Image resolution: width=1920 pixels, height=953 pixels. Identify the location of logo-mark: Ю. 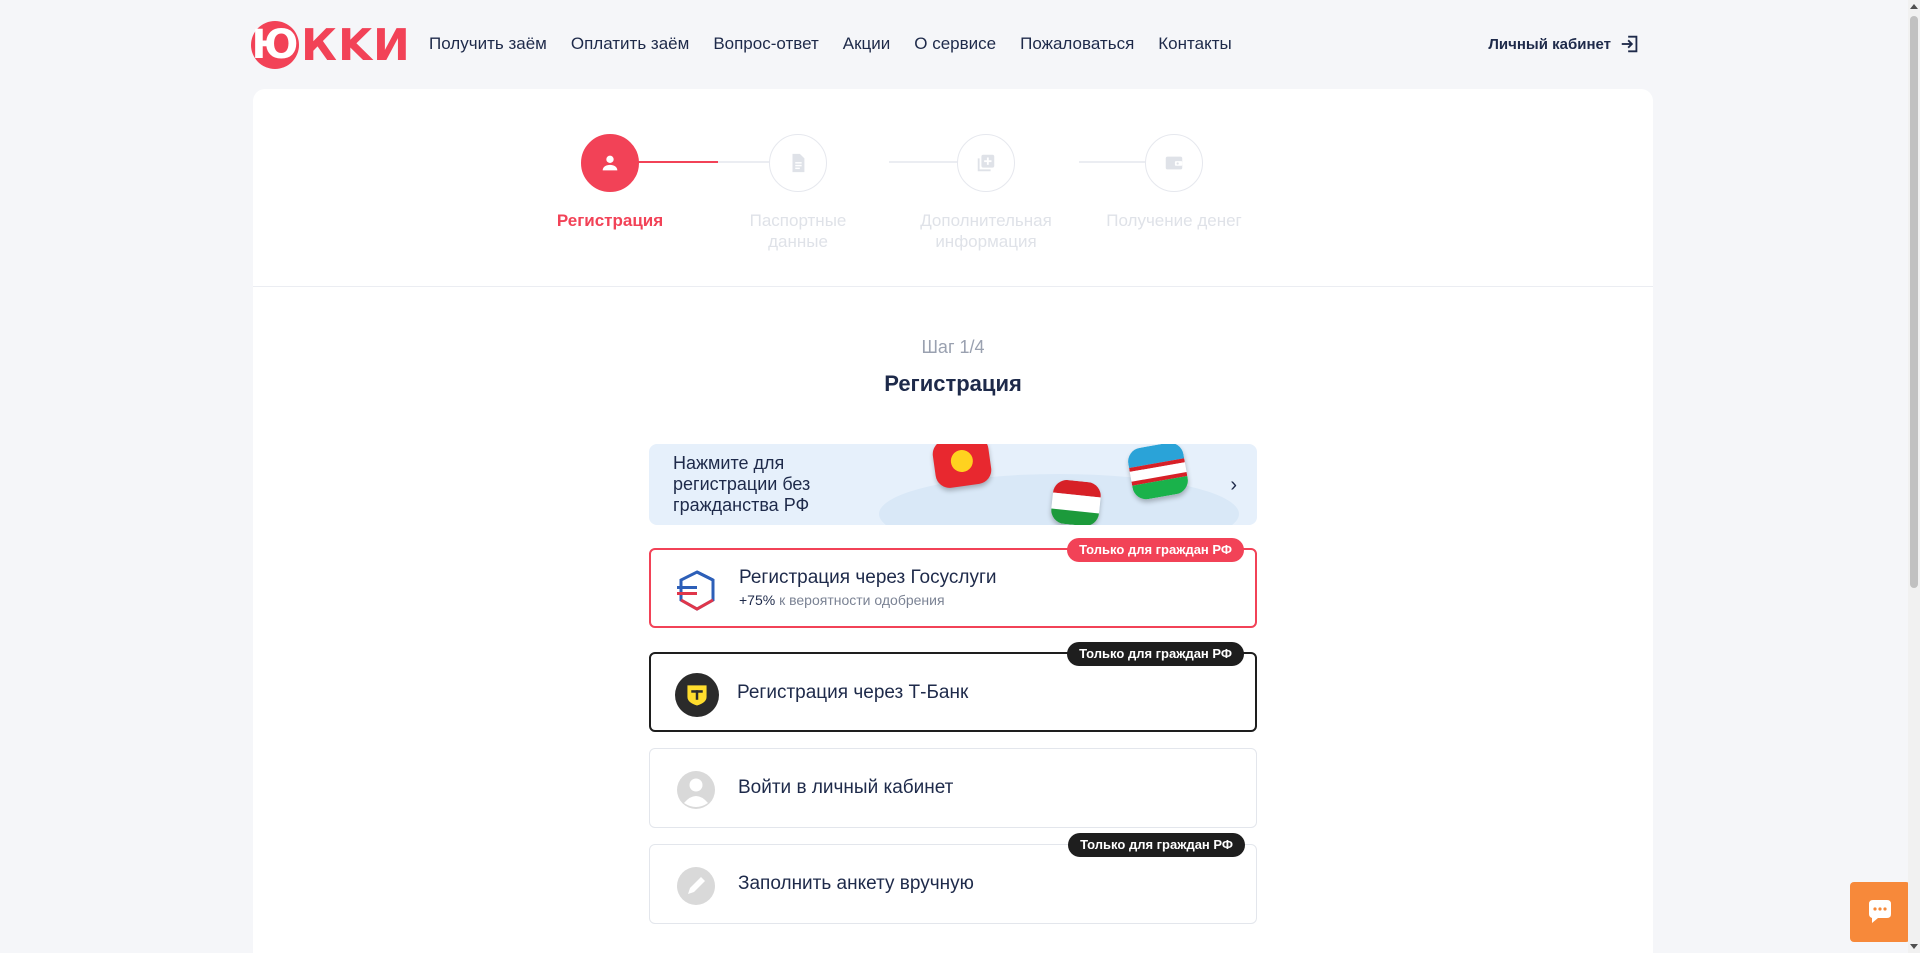
(275, 45).